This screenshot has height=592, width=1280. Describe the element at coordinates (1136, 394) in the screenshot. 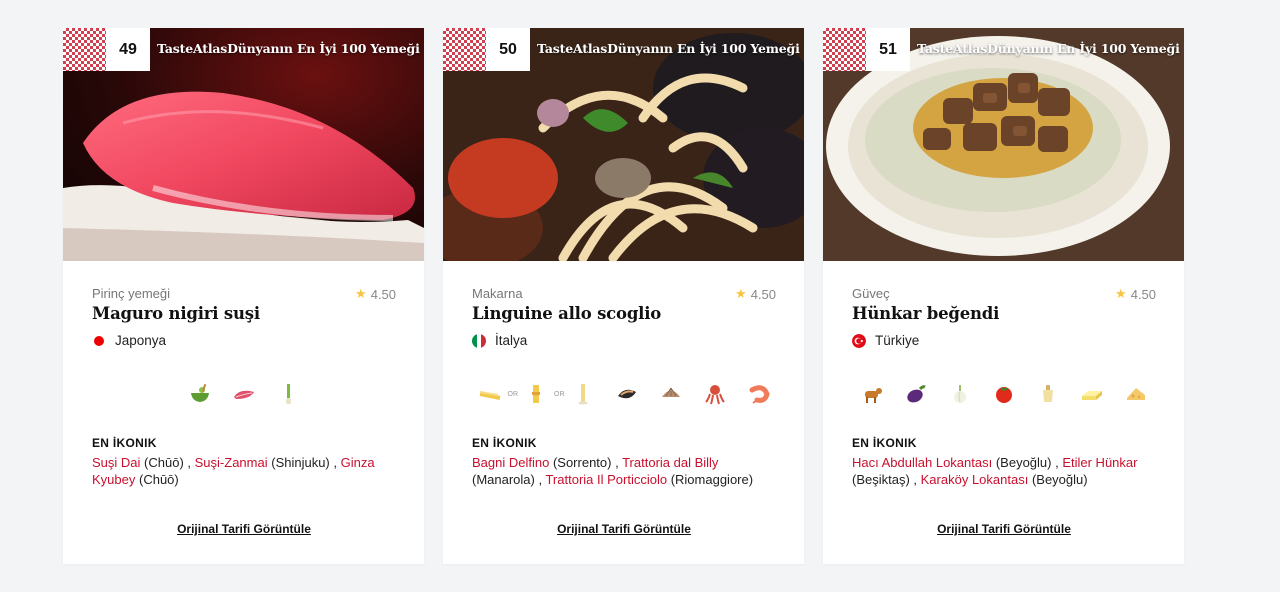

I see `cheese-icon` at that location.